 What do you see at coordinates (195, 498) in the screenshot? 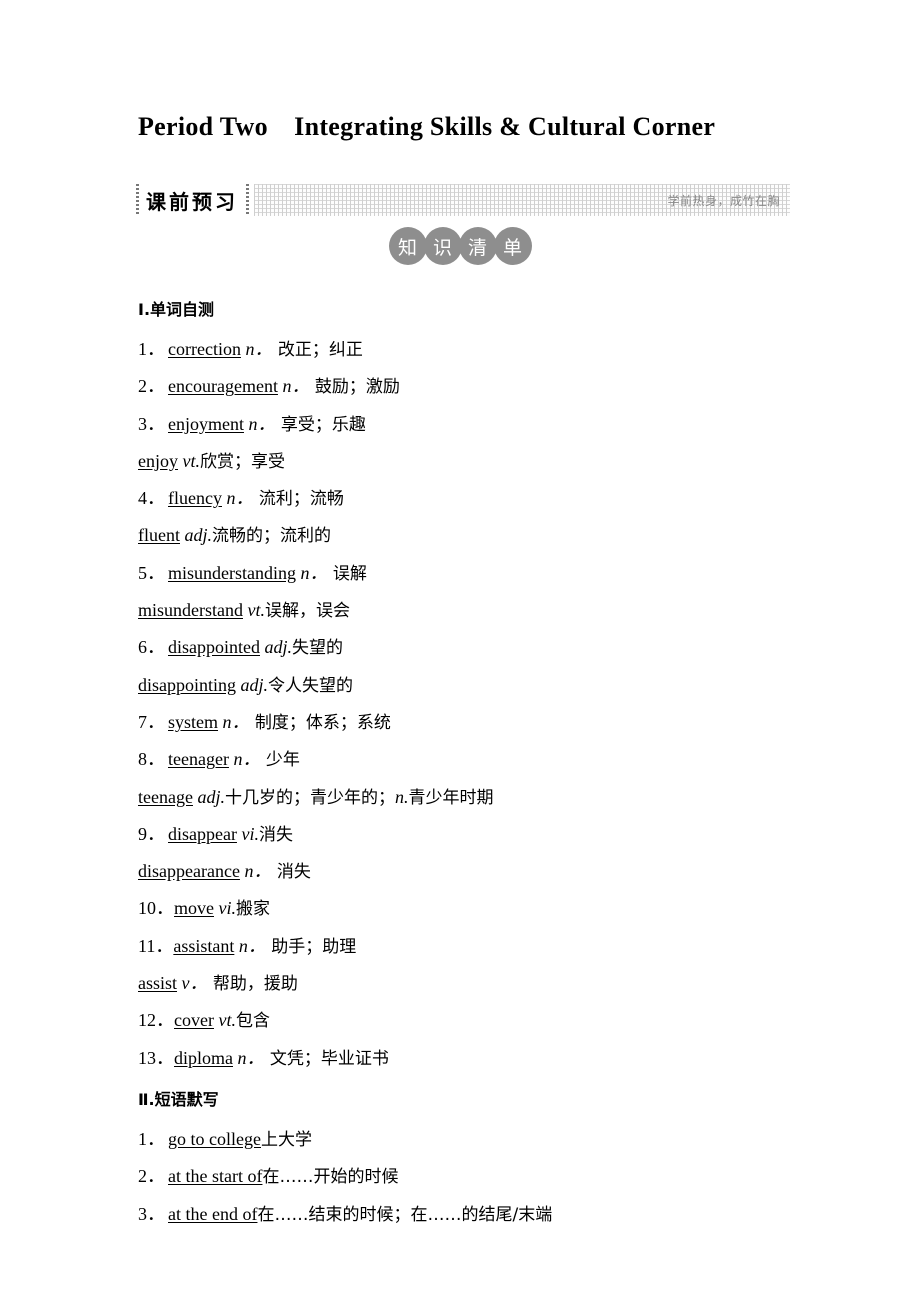
I see `entry-word: fluency` at bounding box center [195, 498].